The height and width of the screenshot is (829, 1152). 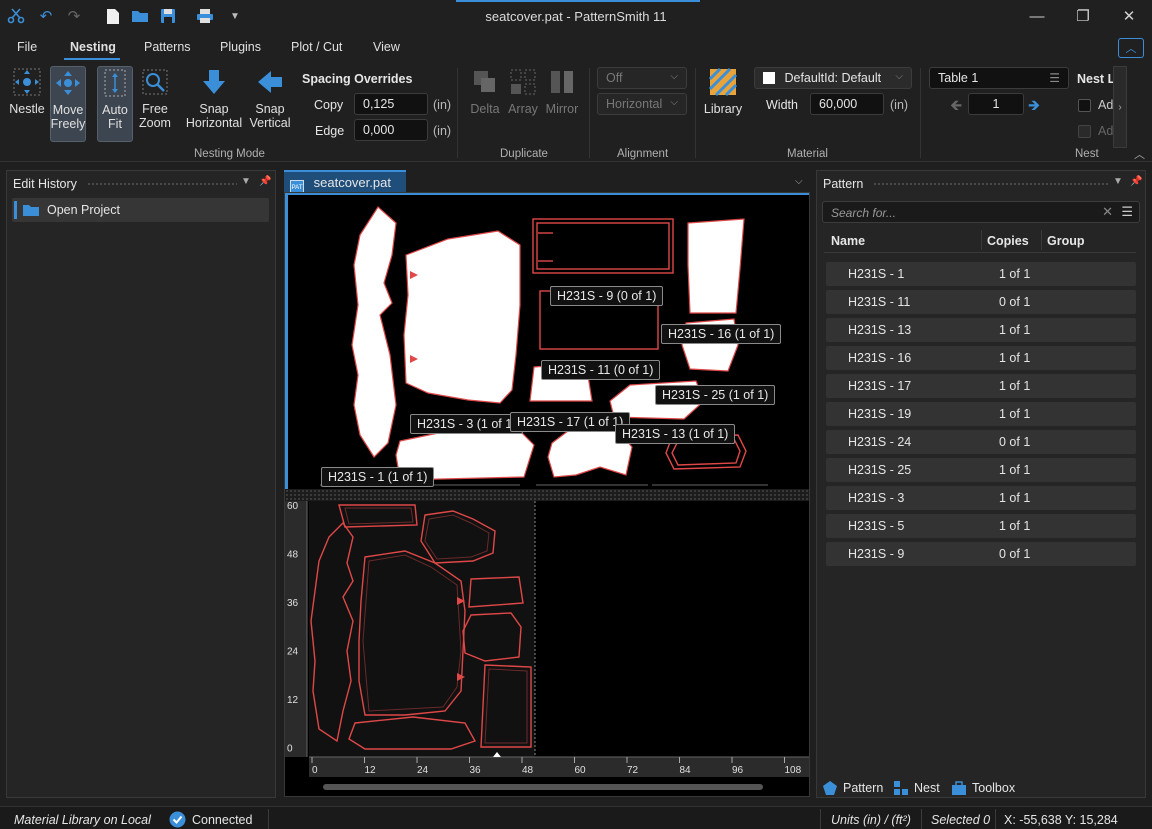 What do you see at coordinates (983, 788) in the screenshot?
I see `tab-toolbox: Toolbox` at bounding box center [983, 788].